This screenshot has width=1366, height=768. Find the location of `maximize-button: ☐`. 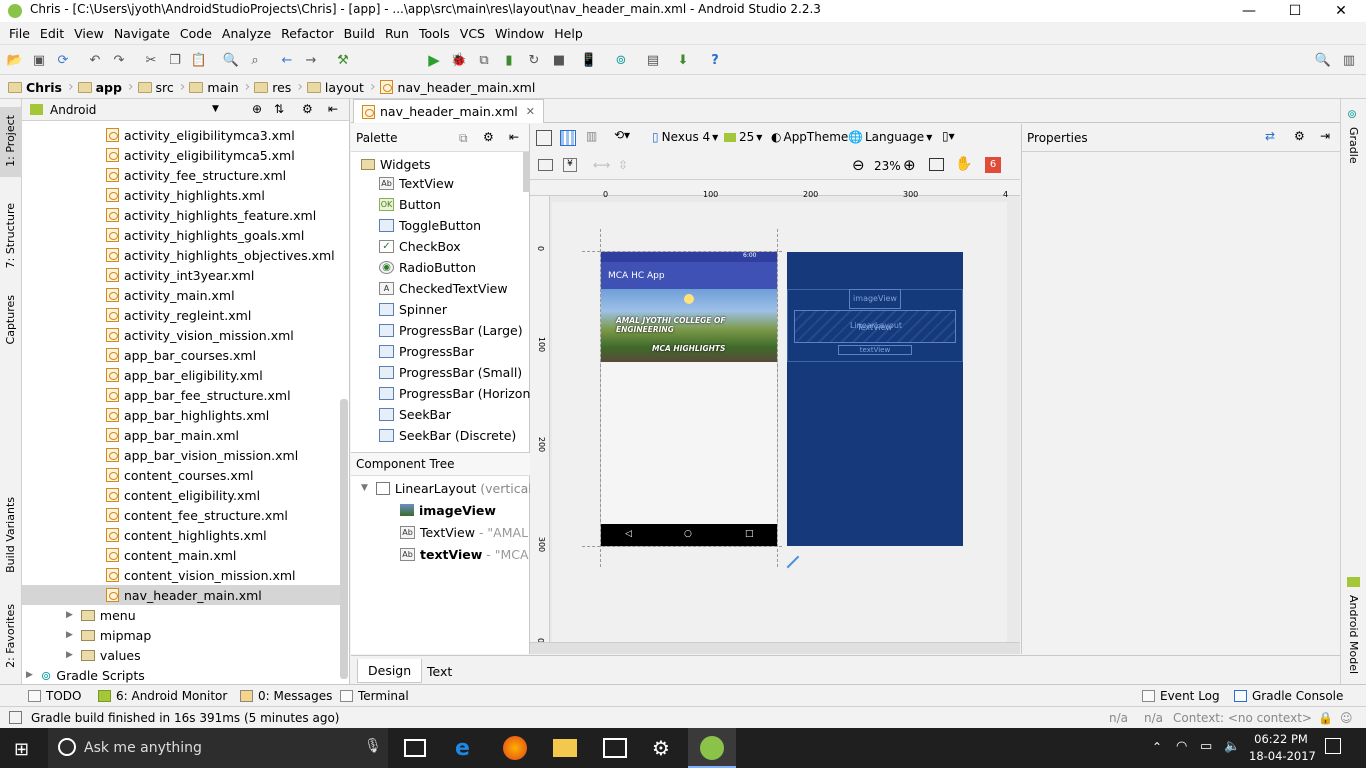

maximize-button: ☐ is located at coordinates (1295, 11).